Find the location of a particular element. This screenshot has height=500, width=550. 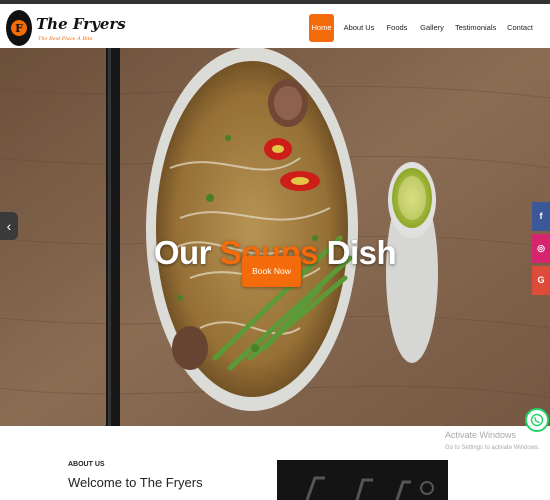

nav-contact: Contact is located at coordinates (520, 28).